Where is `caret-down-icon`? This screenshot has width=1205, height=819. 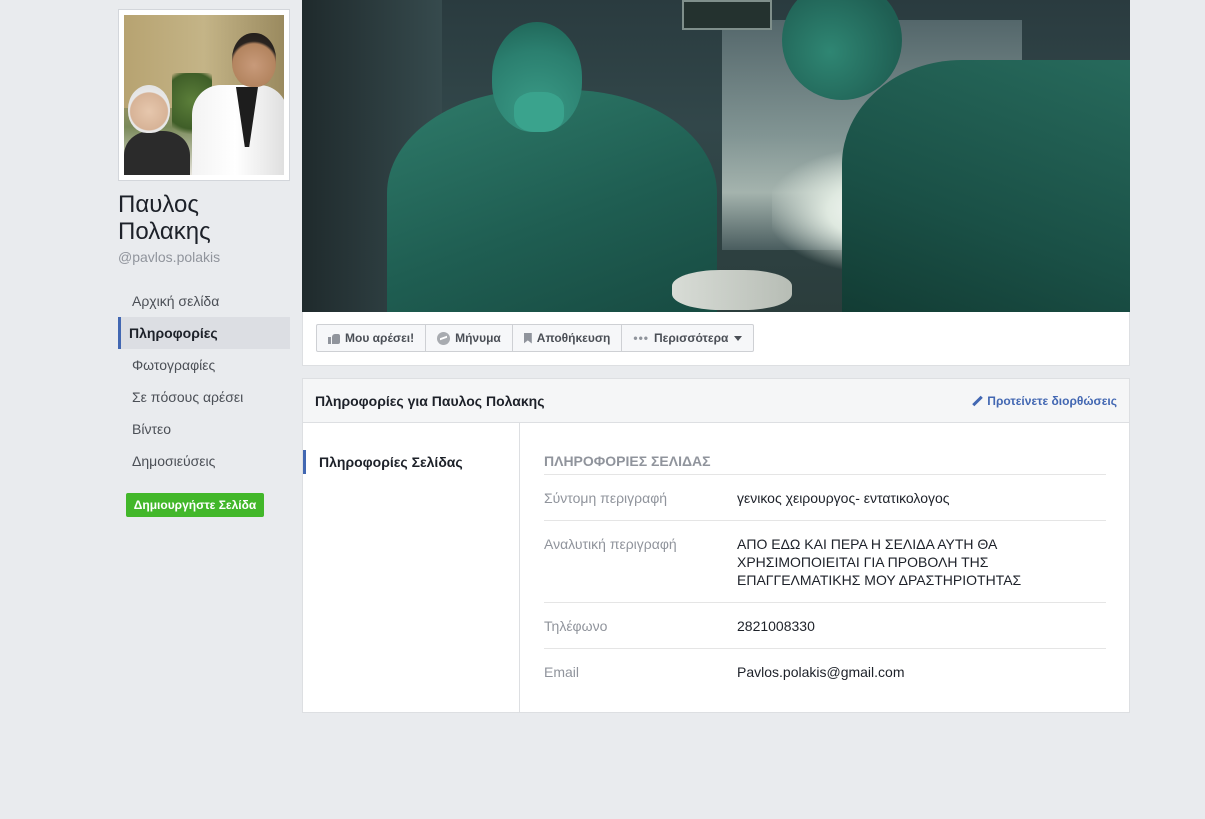
caret-down-icon is located at coordinates (738, 338).